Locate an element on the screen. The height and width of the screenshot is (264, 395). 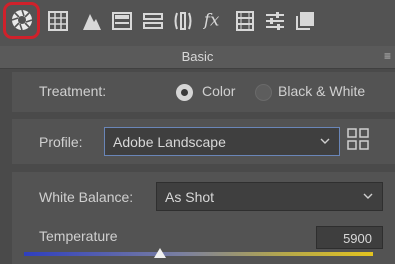
detail-mountain-icon is located at coordinates (92, 21).